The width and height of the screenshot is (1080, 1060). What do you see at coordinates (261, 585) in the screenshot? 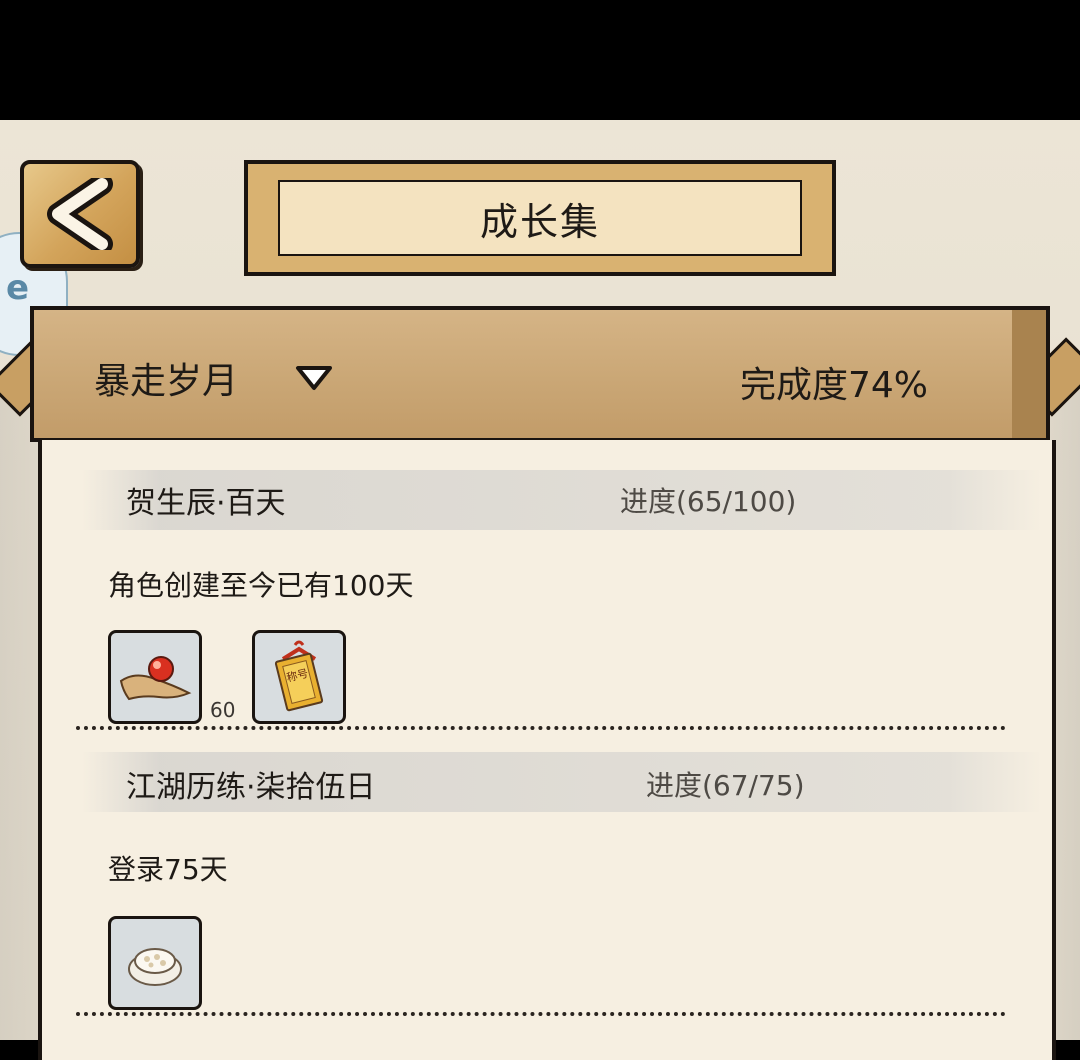
I see `achievement-description: 角色创建至今已有100天` at bounding box center [261, 585].